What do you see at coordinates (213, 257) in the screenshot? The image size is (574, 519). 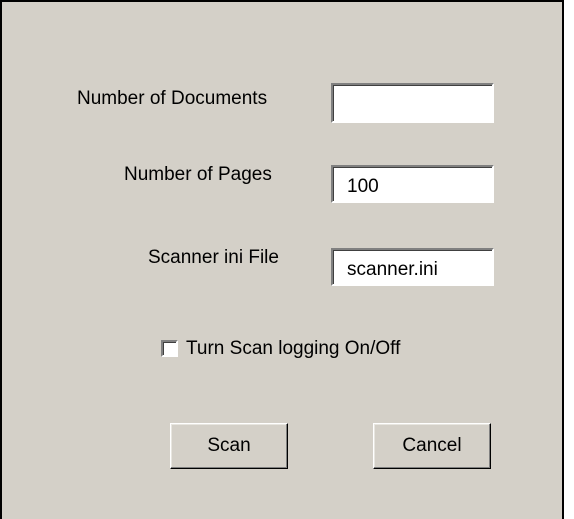 I see `ini-file-label: Scanner ini File` at bounding box center [213, 257].